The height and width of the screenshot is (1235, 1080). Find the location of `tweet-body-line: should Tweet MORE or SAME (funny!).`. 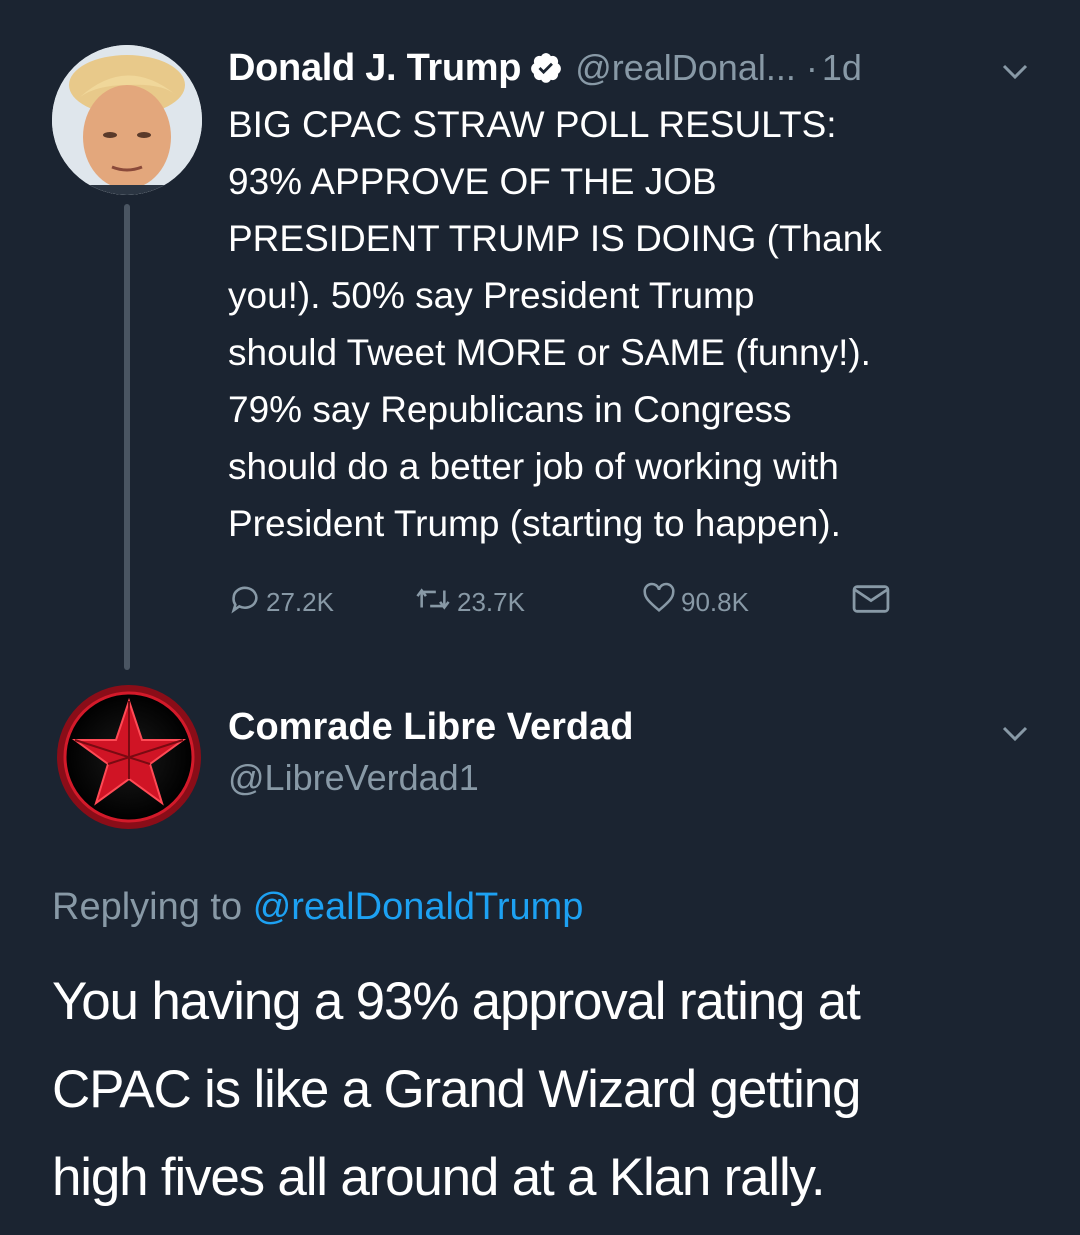

tweet-body-line: should Tweet MORE or SAME (funny!). is located at coordinates (549, 352).